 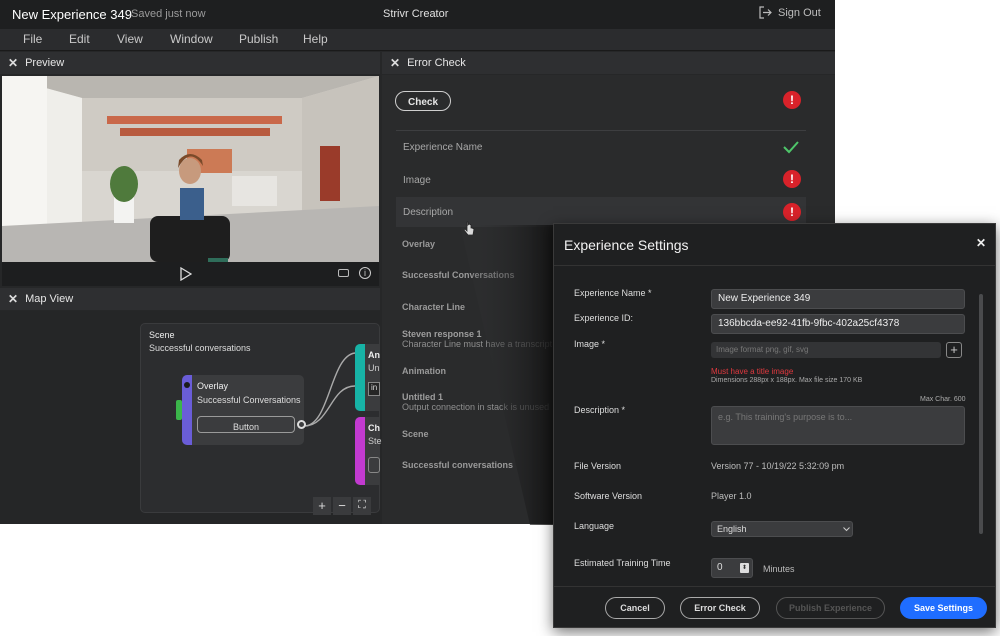 I want to click on menu-window: Window, so click(x=191, y=39).